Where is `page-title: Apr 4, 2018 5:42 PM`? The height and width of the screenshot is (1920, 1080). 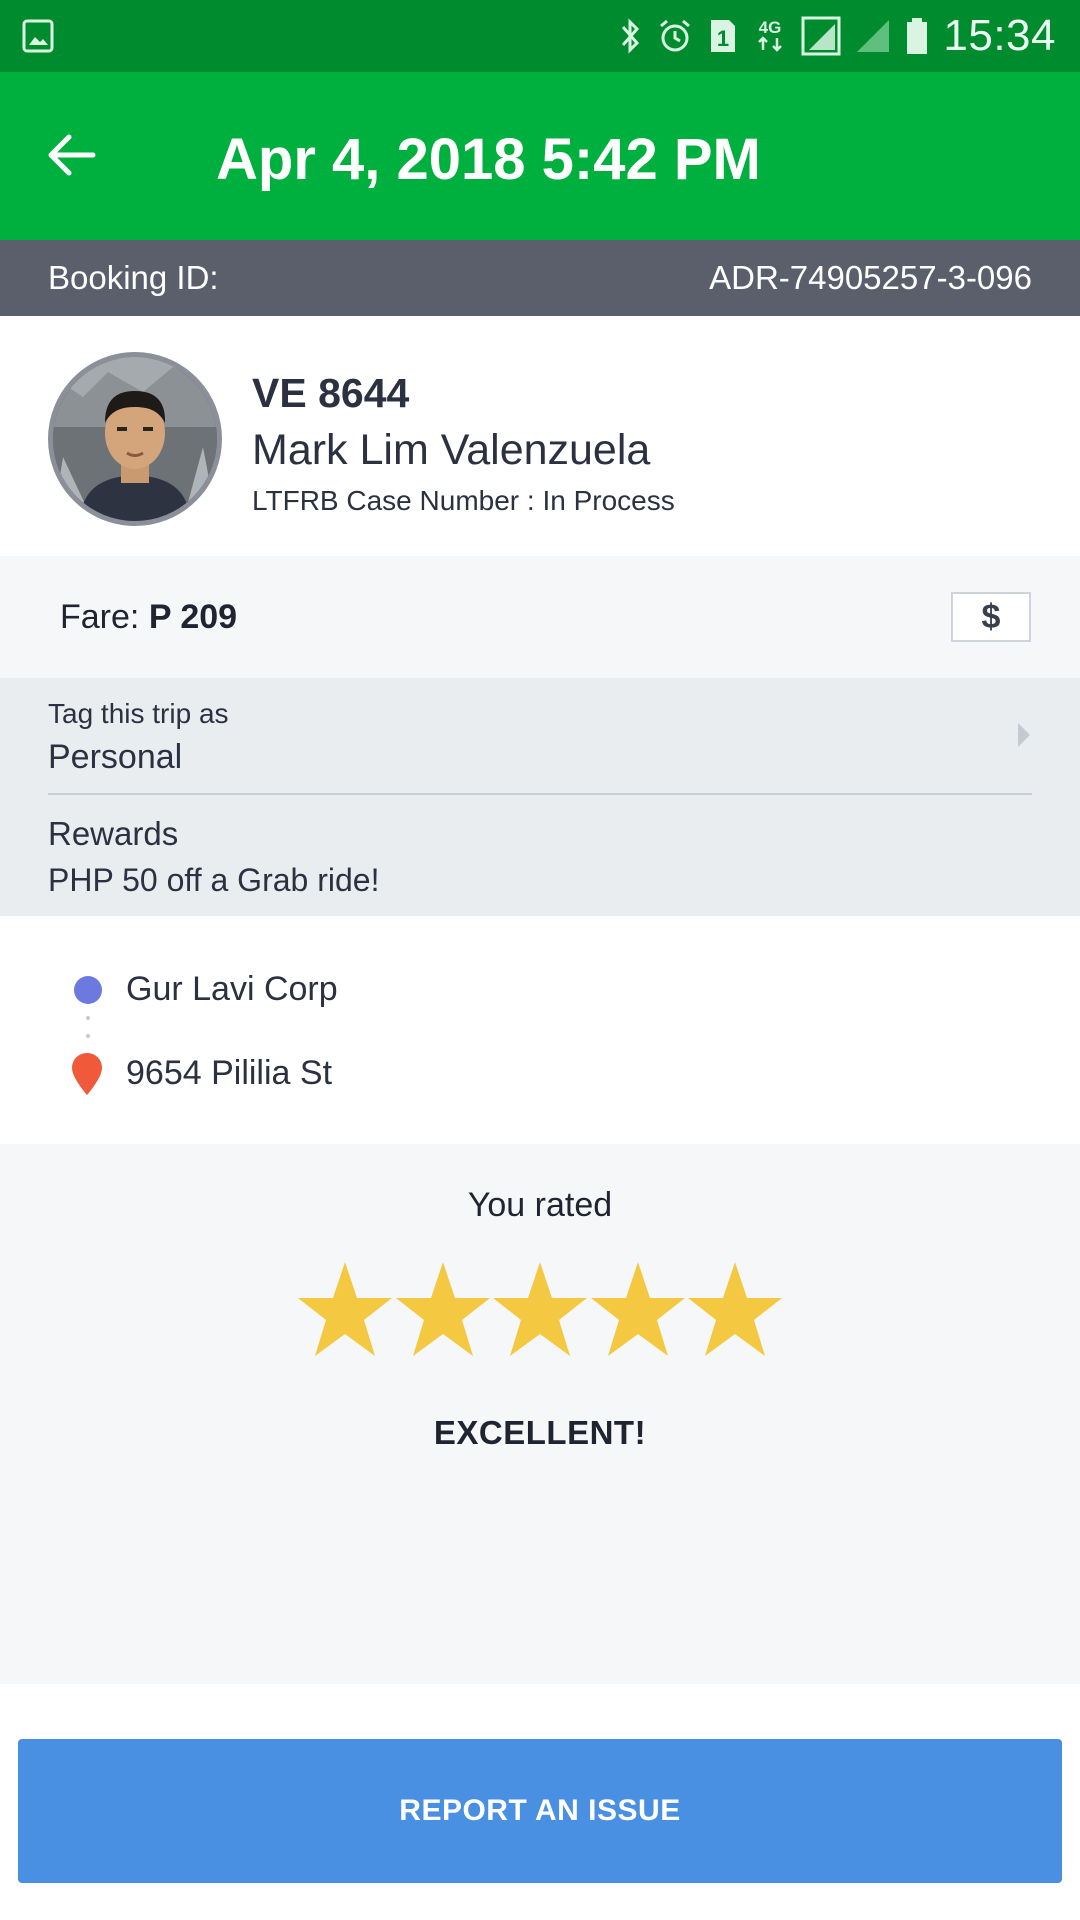
page-title: Apr 4, 2018 5:42 PM is located at coordinates (488, 159).